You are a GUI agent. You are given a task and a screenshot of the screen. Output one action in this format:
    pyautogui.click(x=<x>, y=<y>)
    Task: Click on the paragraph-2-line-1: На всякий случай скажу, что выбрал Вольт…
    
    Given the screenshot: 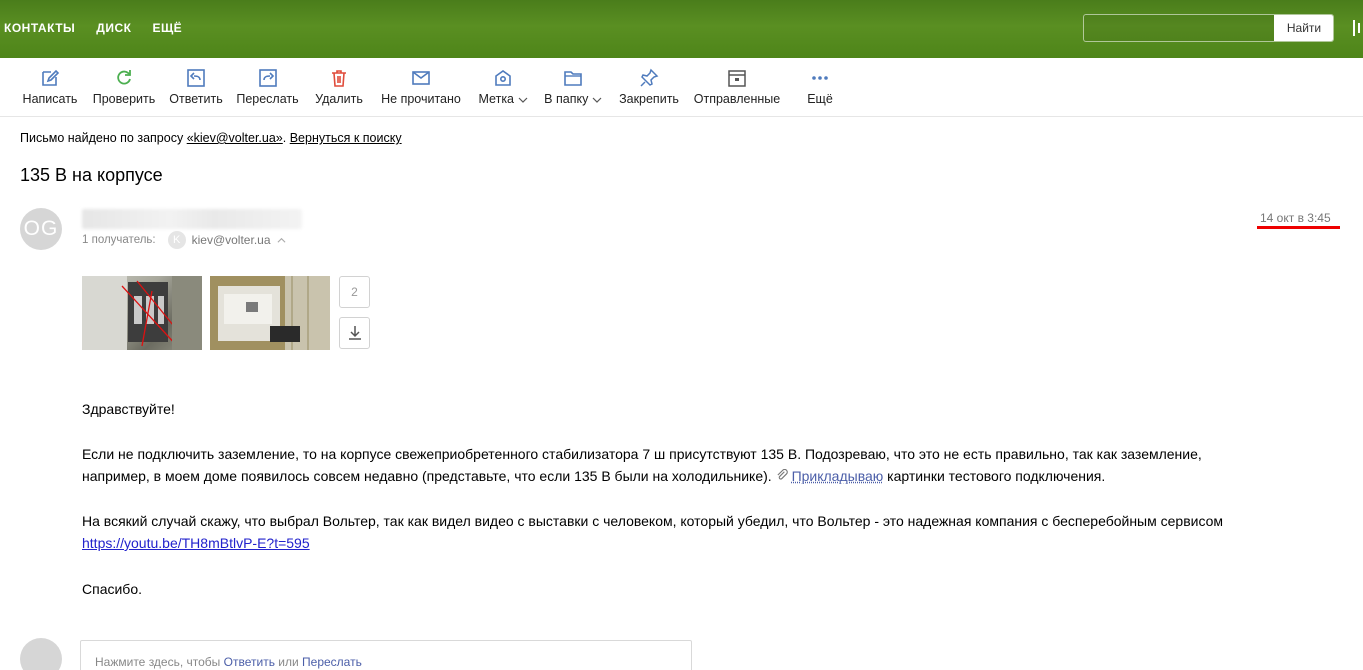 What is the action you would take?
    pyautogui.click(x=653, y=521)
    